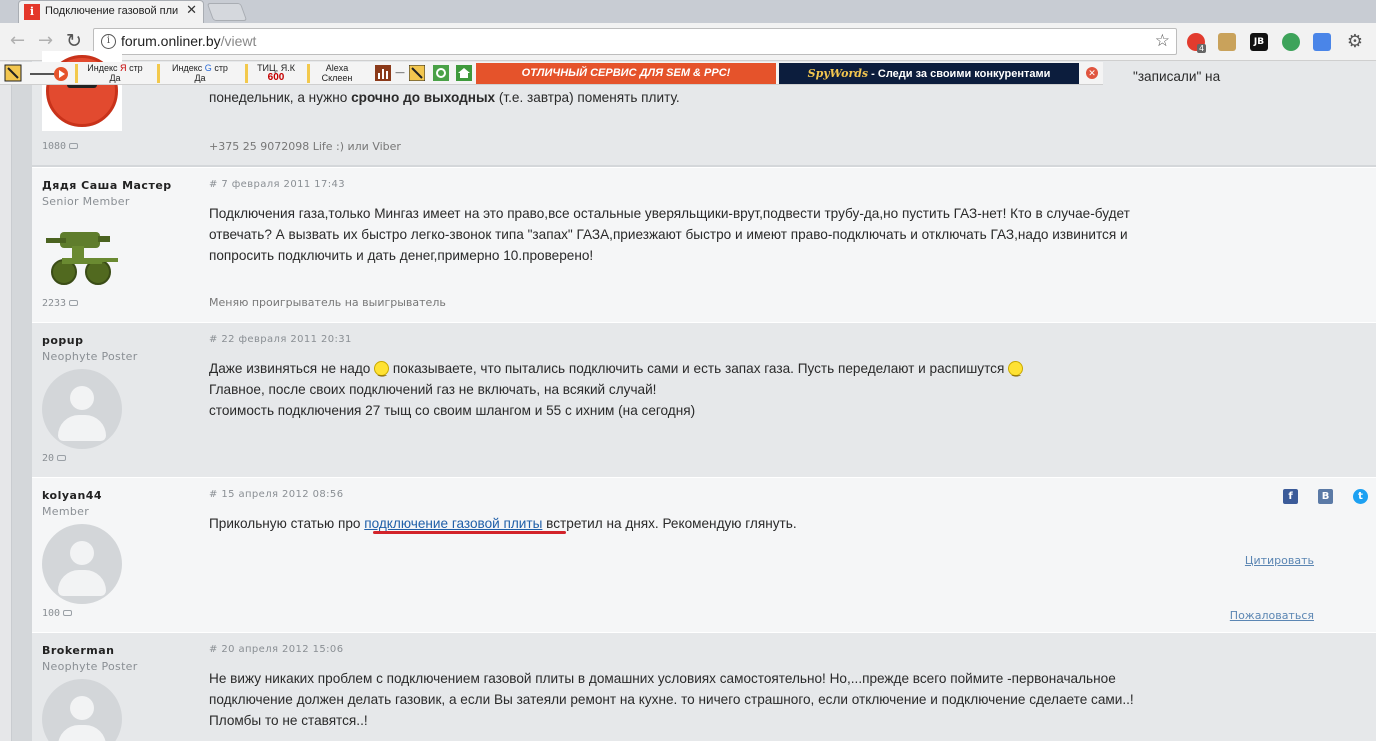 This screenshot has height=741, width=1376. What do you see at coordinates (32, 12) in the screenshot?
I see `onliner-favicon-icon: i` at bounding box center [32, 12].